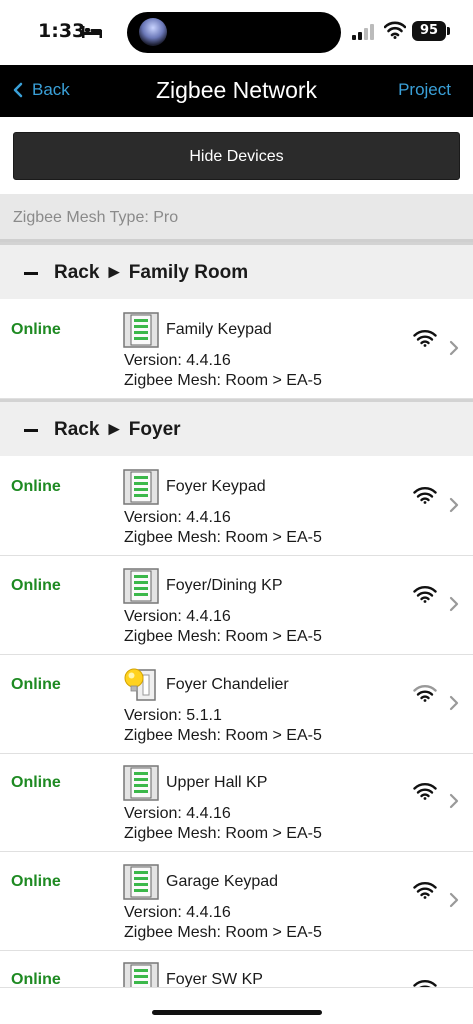 The image size is (473, 1024). I want to click on device-name: Foyer Chandelier, so click(227, 684).